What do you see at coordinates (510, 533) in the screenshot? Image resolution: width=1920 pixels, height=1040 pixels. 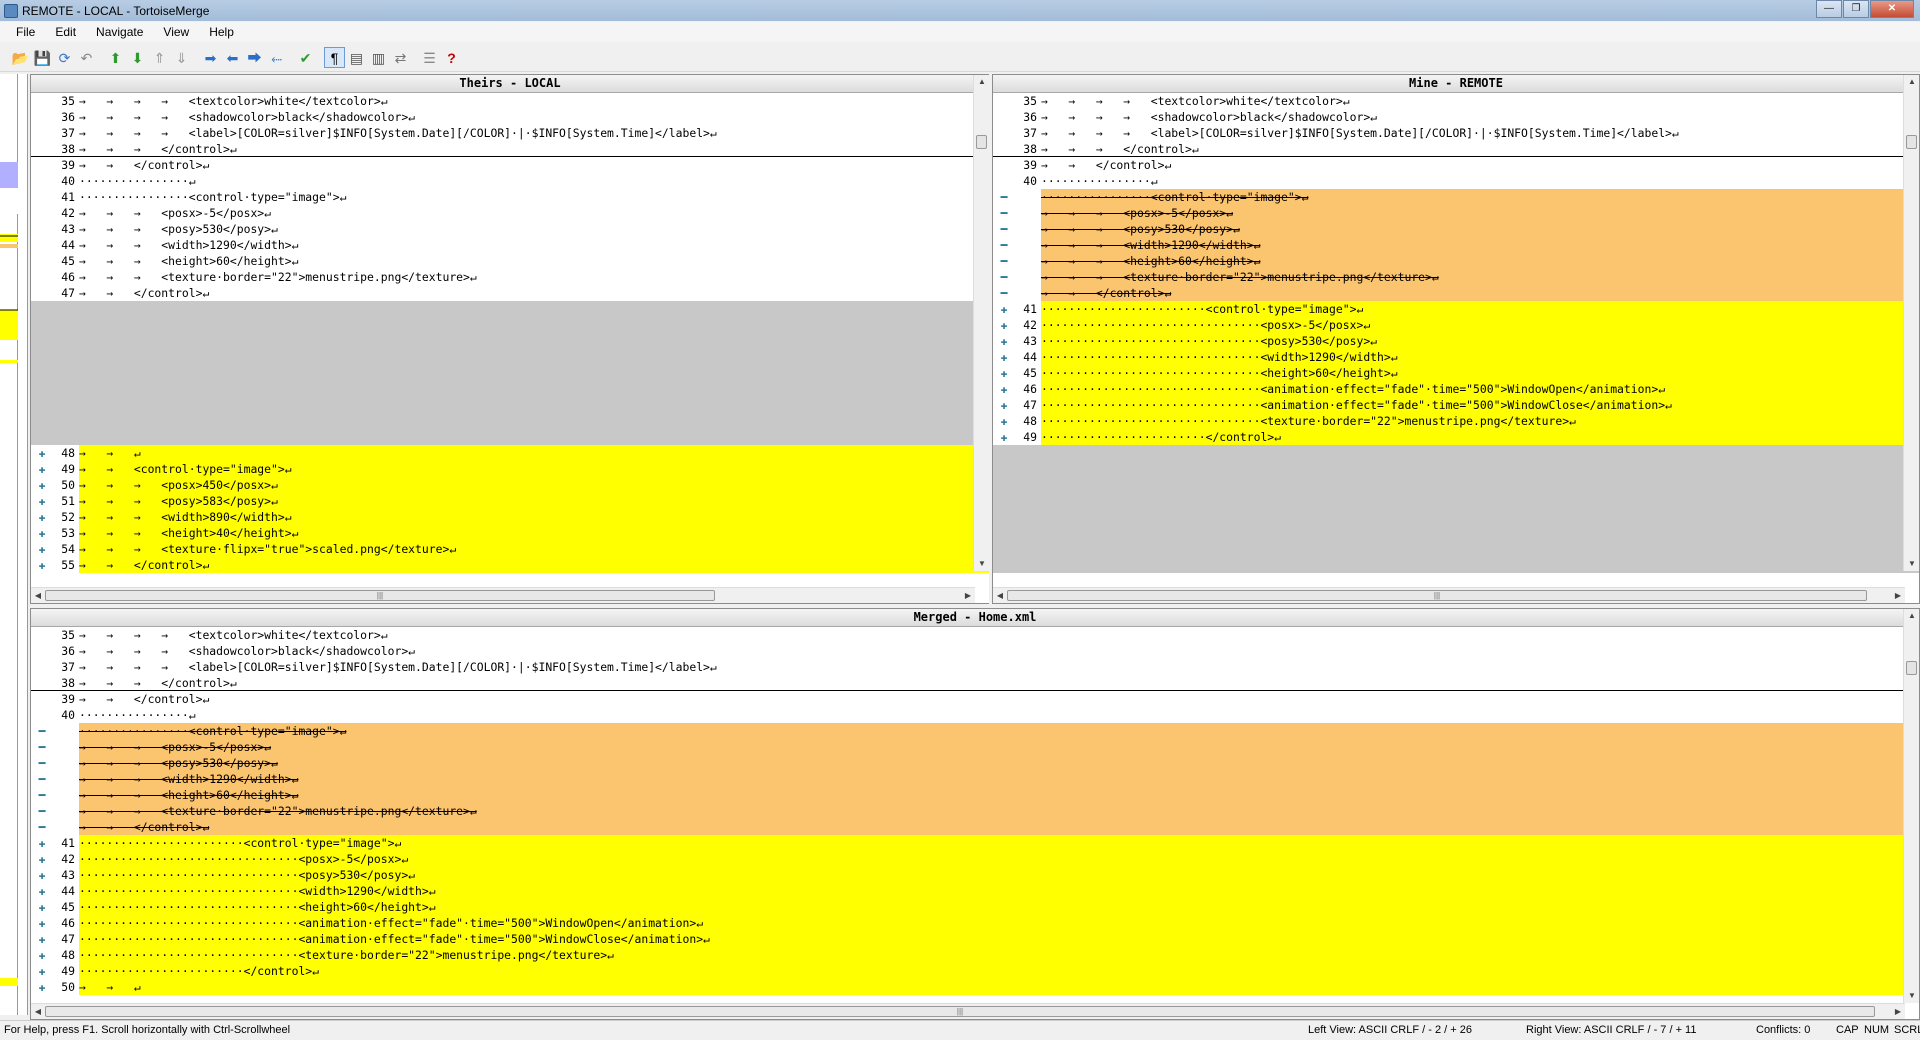 I see `diff-line: ✚ 53 → → → <height>40</height>↵` at bounding box center [510, 533].